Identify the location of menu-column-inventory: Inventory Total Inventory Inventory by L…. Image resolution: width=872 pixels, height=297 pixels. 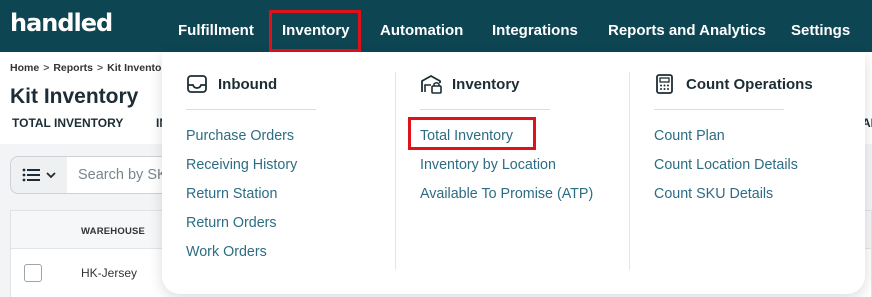
(506, 172).